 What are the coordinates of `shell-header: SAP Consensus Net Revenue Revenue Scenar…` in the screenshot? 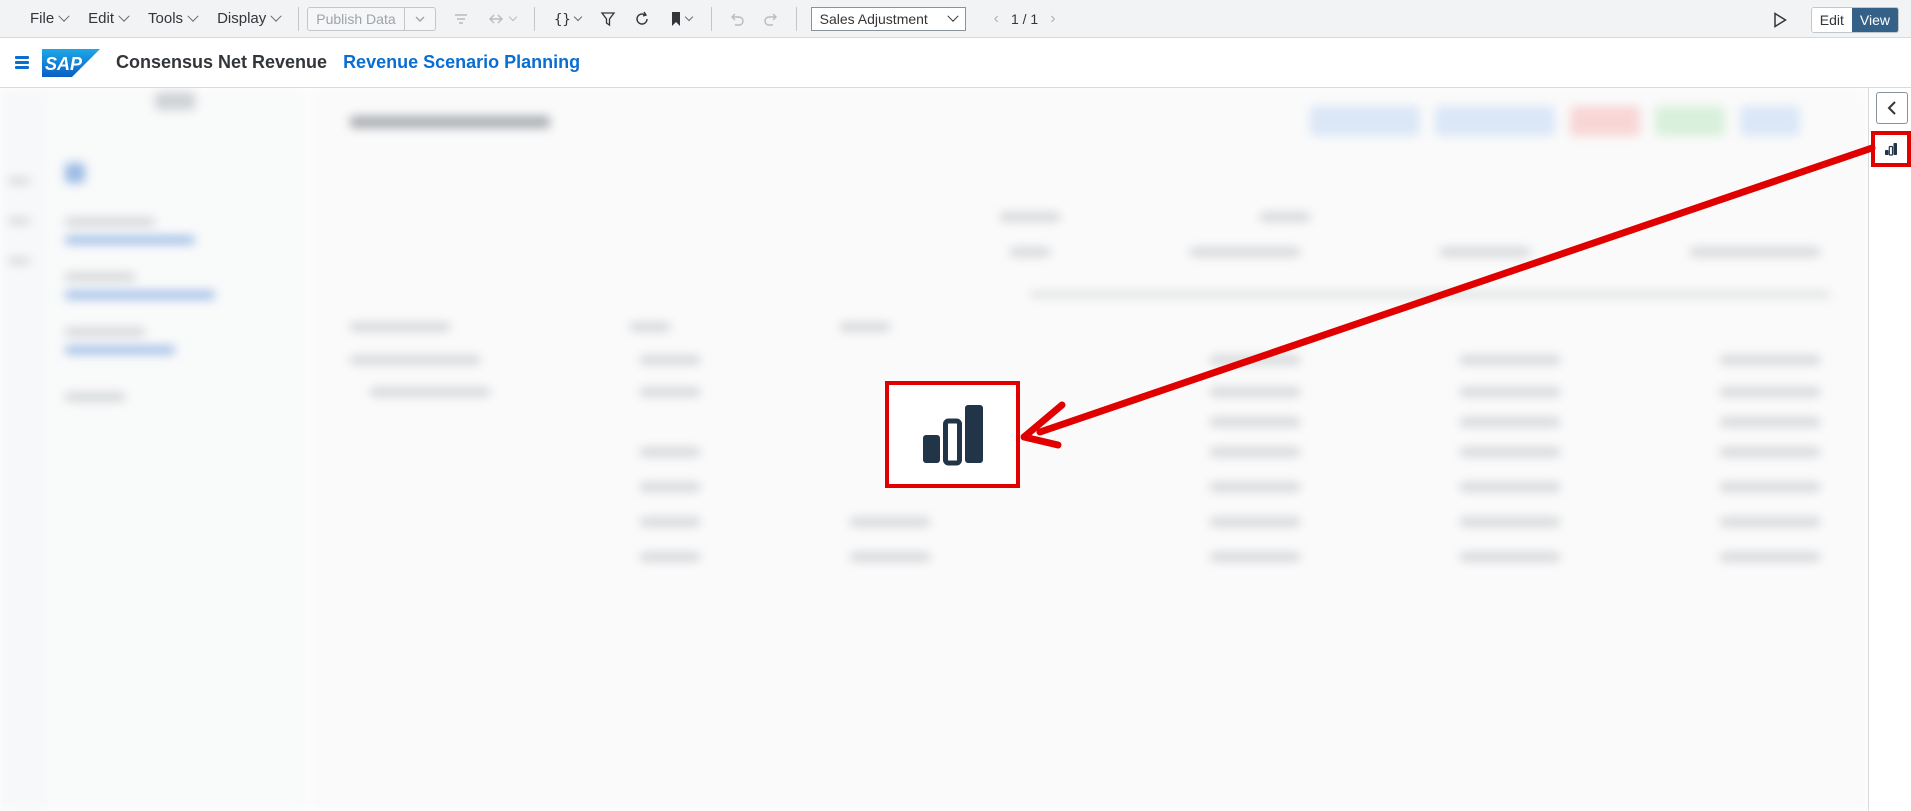 It's located at (955, 63).